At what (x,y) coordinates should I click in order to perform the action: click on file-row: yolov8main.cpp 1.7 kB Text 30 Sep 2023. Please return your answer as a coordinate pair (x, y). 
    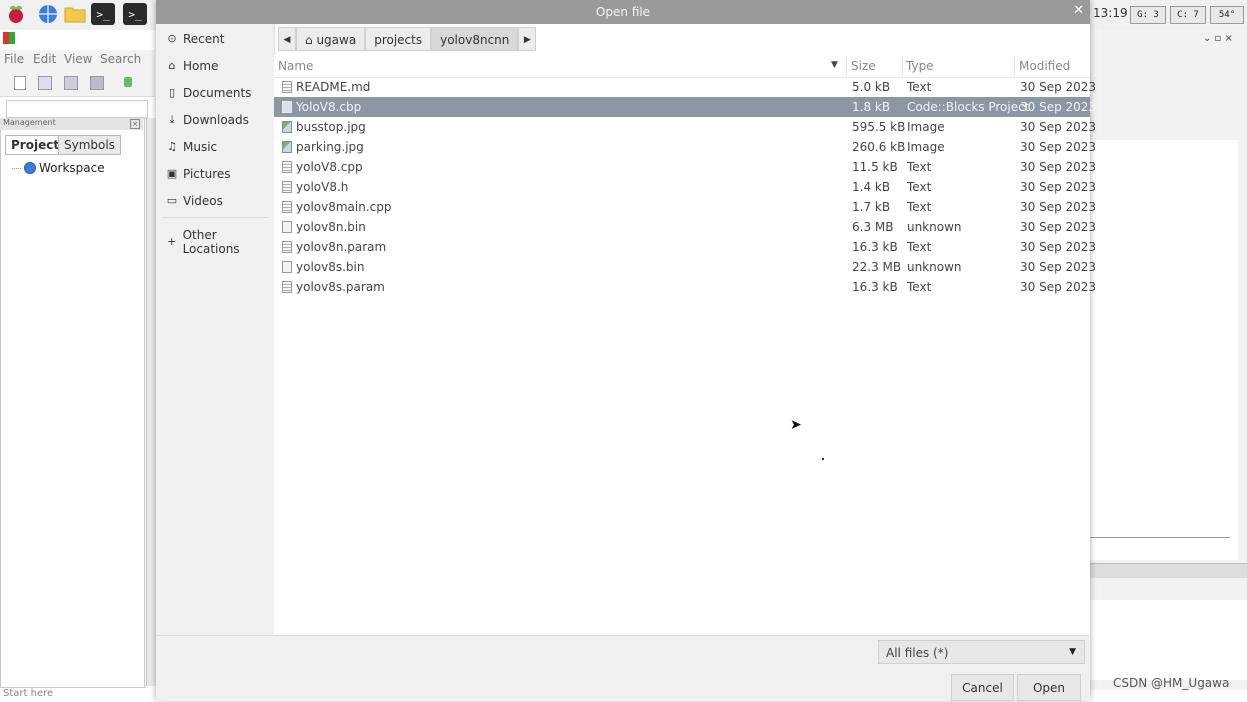
    Looking at the image, I should click on (685, 207).